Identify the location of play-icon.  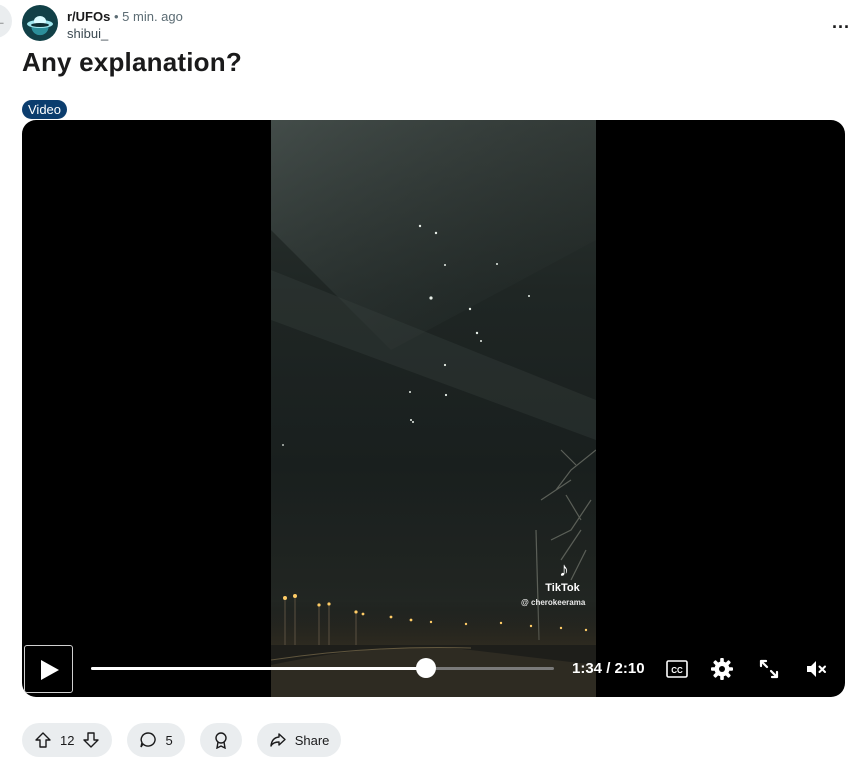
(50, 670).